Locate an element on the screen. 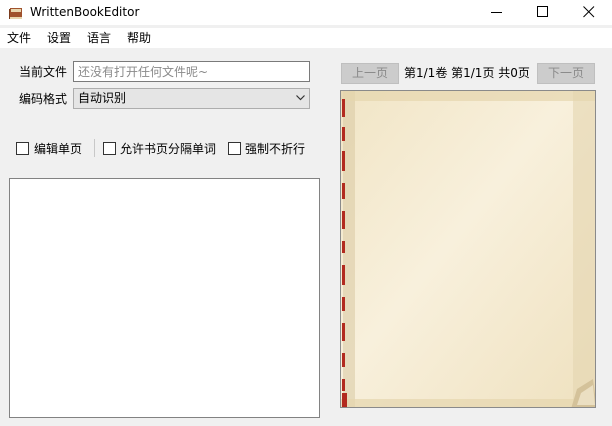 The image size is (612, 426). current-file-field is located at coordinates (191, 71).